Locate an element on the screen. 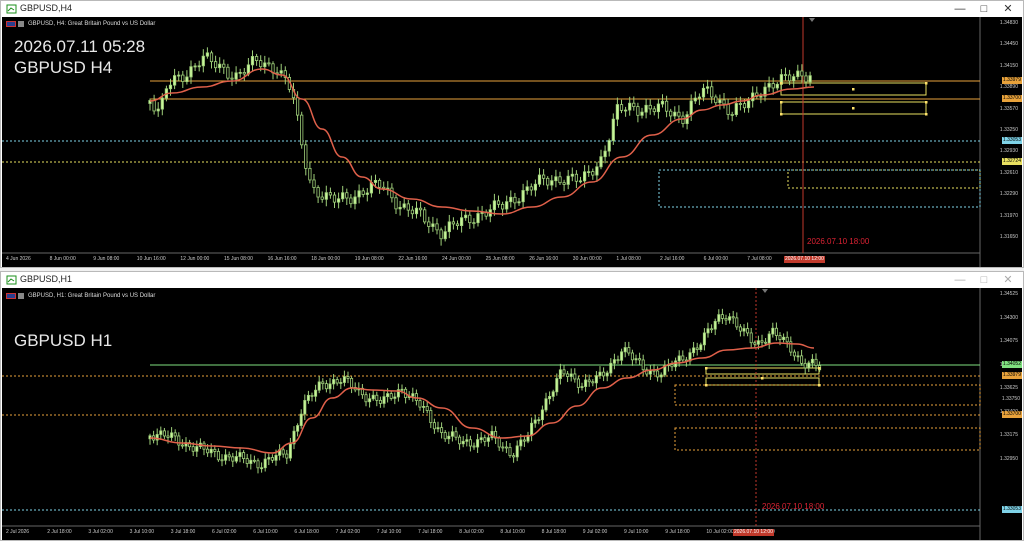 Image resolution: width=1024 pixels, height=541 pixels. price-tag: 1.34052 is located at coordinates (1011, 364).